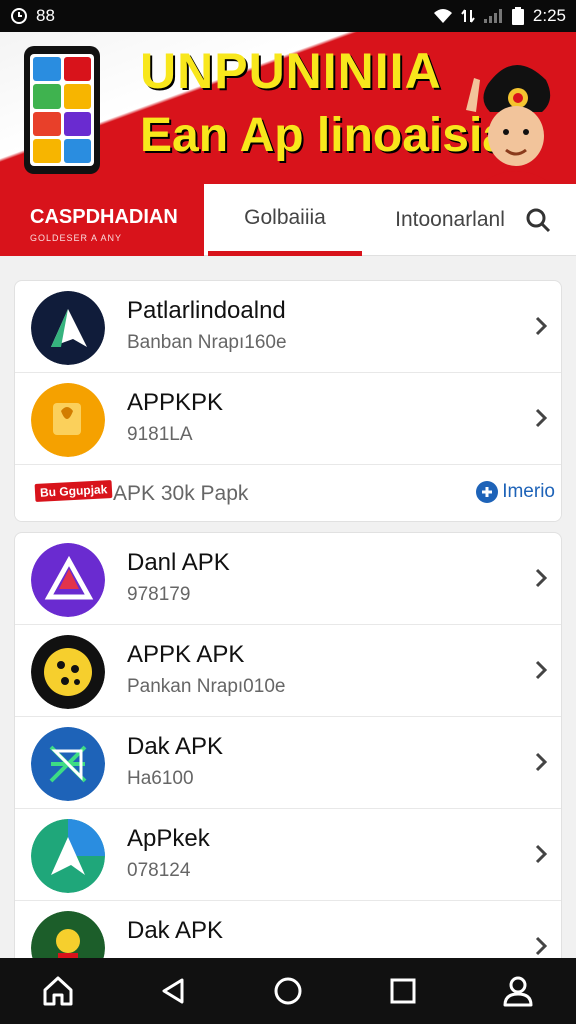  Describe the element at coordinates (178, 562) in the screenshot. I see `app-name: Danl APK` at that location.